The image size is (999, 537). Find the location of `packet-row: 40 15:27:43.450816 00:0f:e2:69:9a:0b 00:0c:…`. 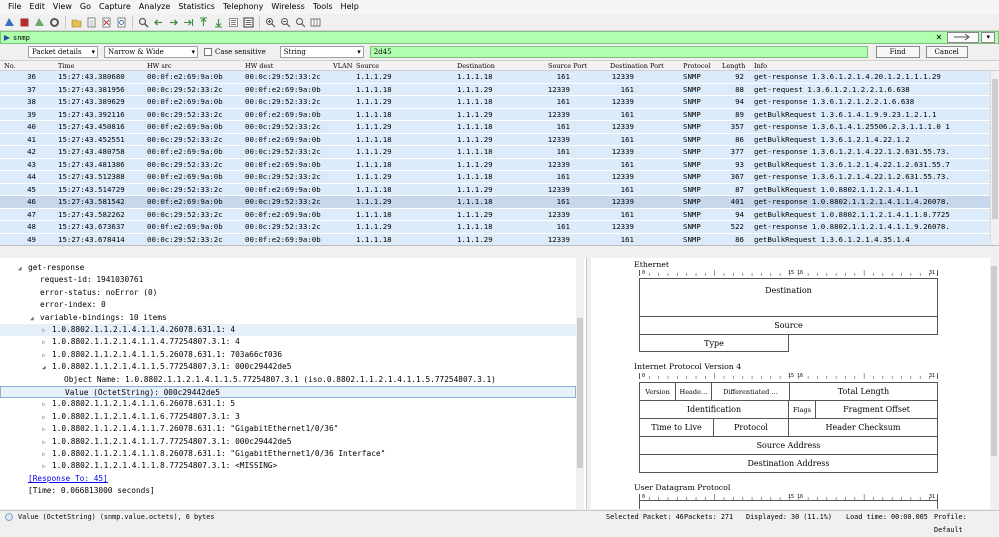

packet-row: 40 15:27:43.450816 00:0f:e2:69:9a:0b 00:0c:… is located at coordinates (499, 127).